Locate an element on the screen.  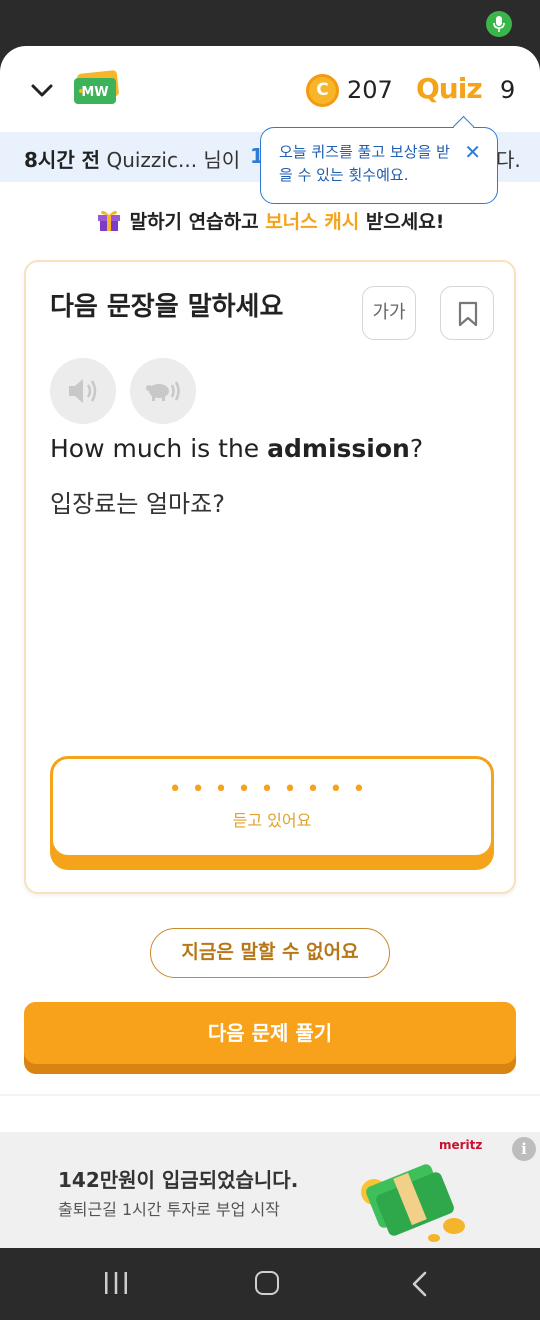
chevron-down-icon is located at coordinates (42, 90).